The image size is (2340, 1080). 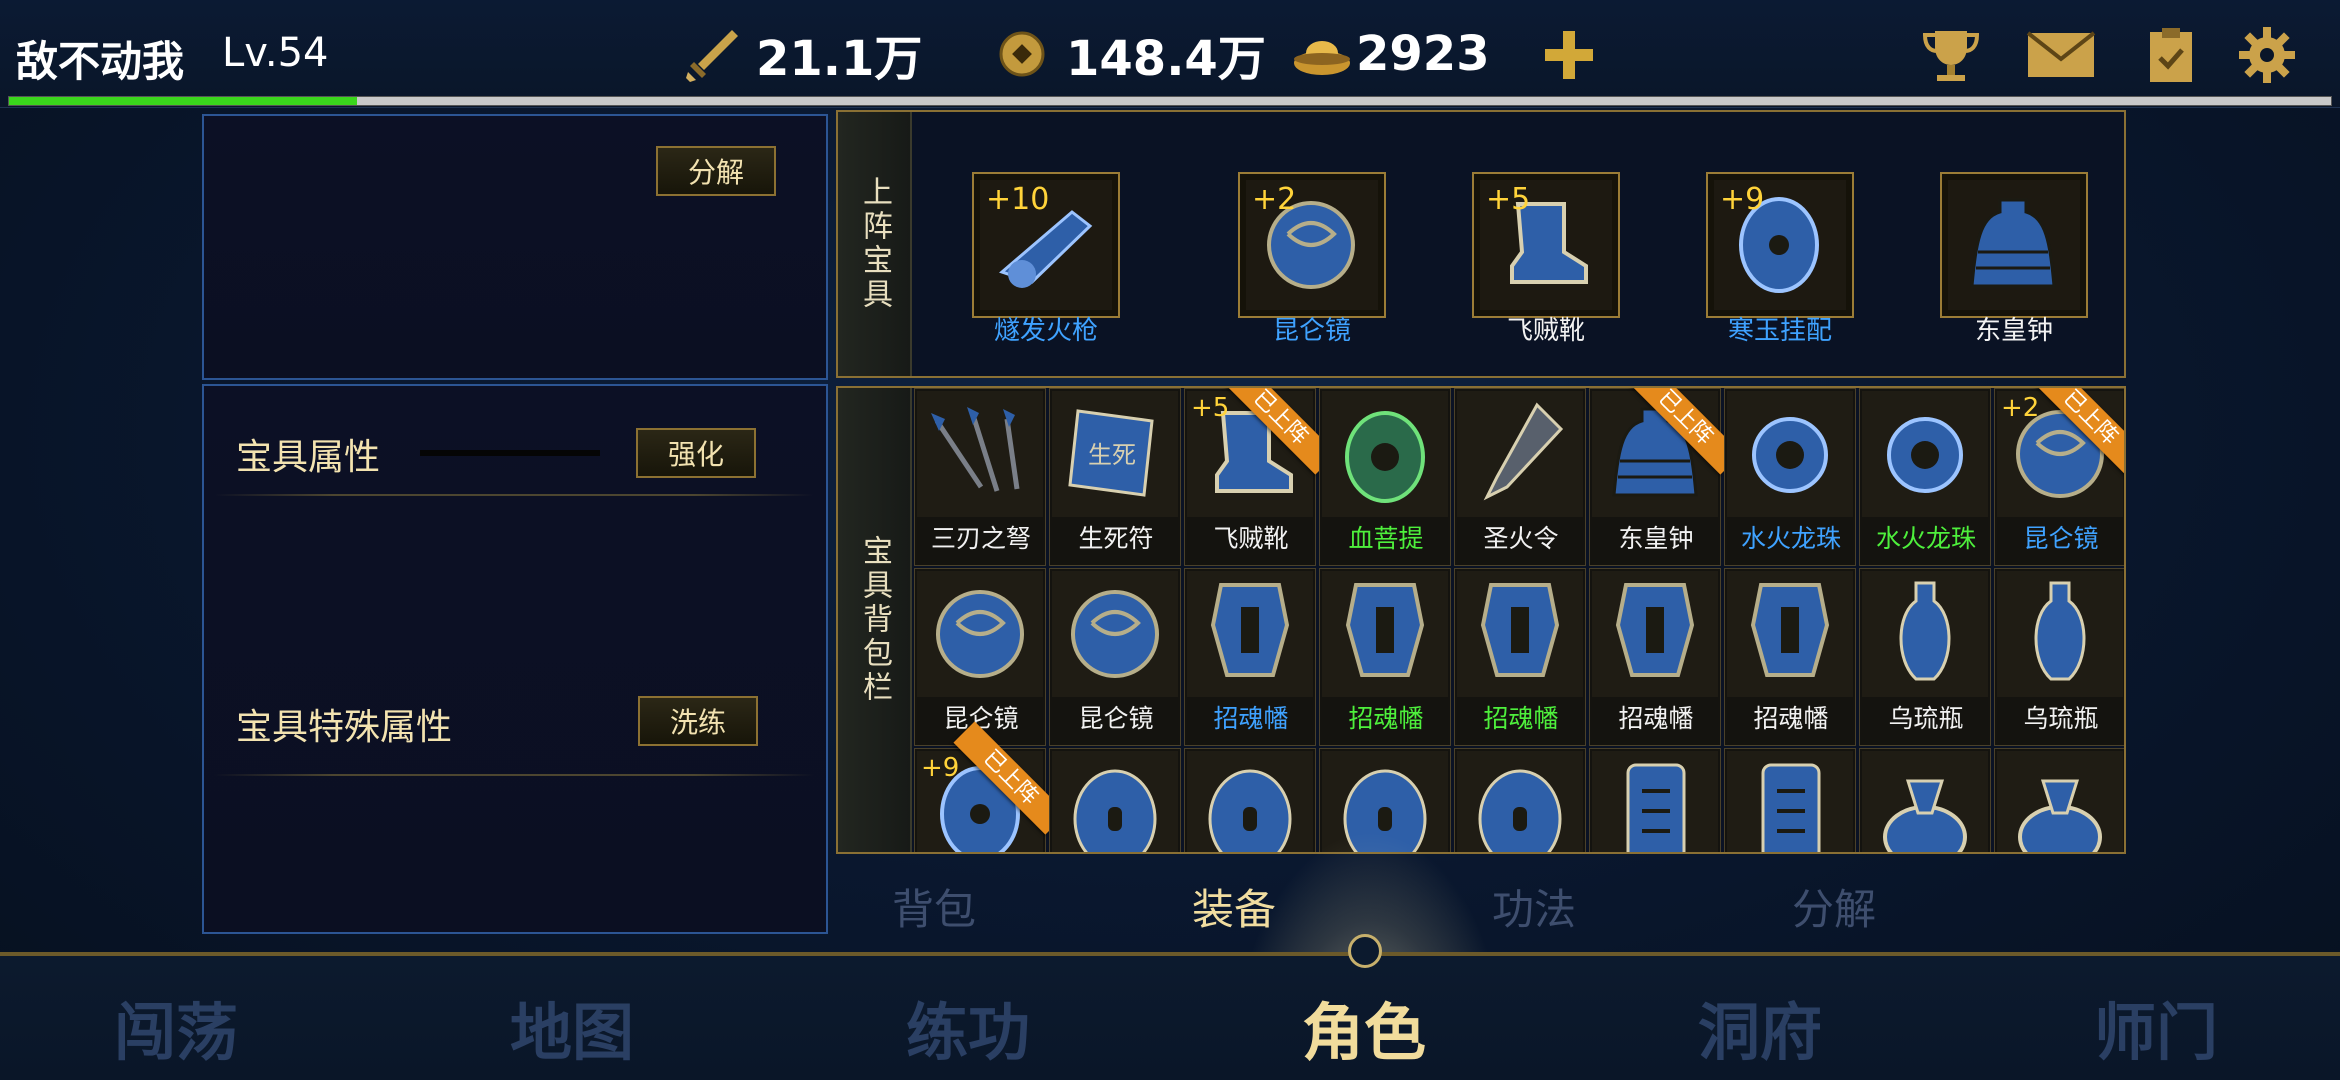 I want to click on trophy-icon, so click(x=1951, y=55).